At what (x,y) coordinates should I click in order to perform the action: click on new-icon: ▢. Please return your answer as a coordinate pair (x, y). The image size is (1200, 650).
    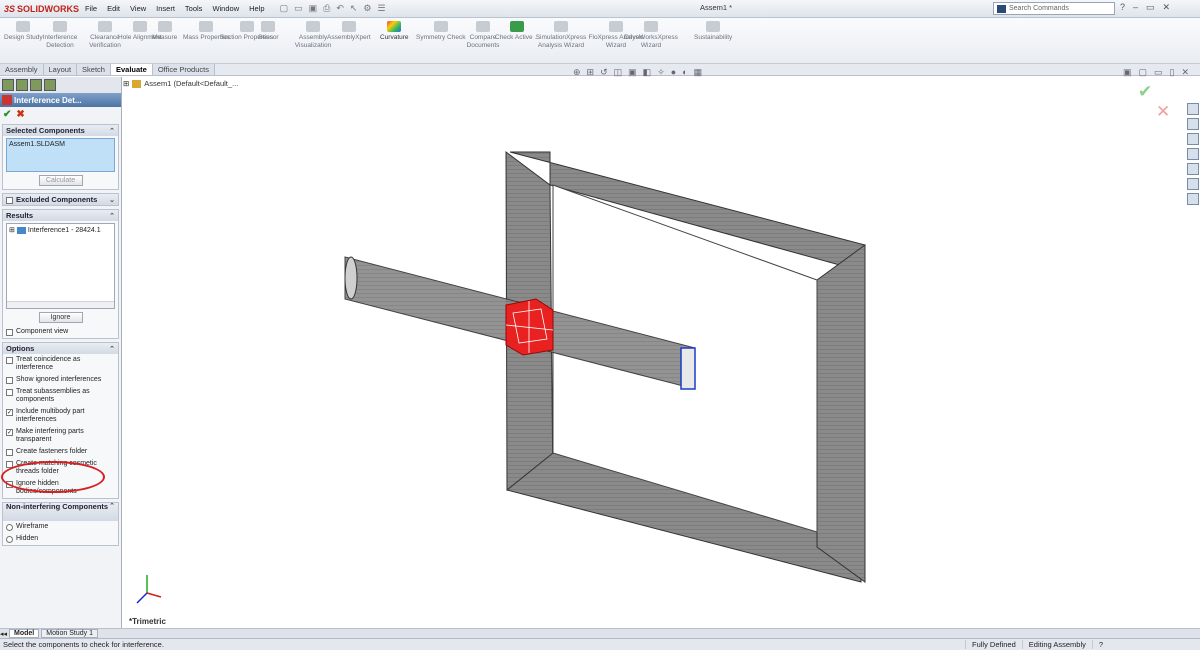
    Looking at the image, I should click on (284, 8).